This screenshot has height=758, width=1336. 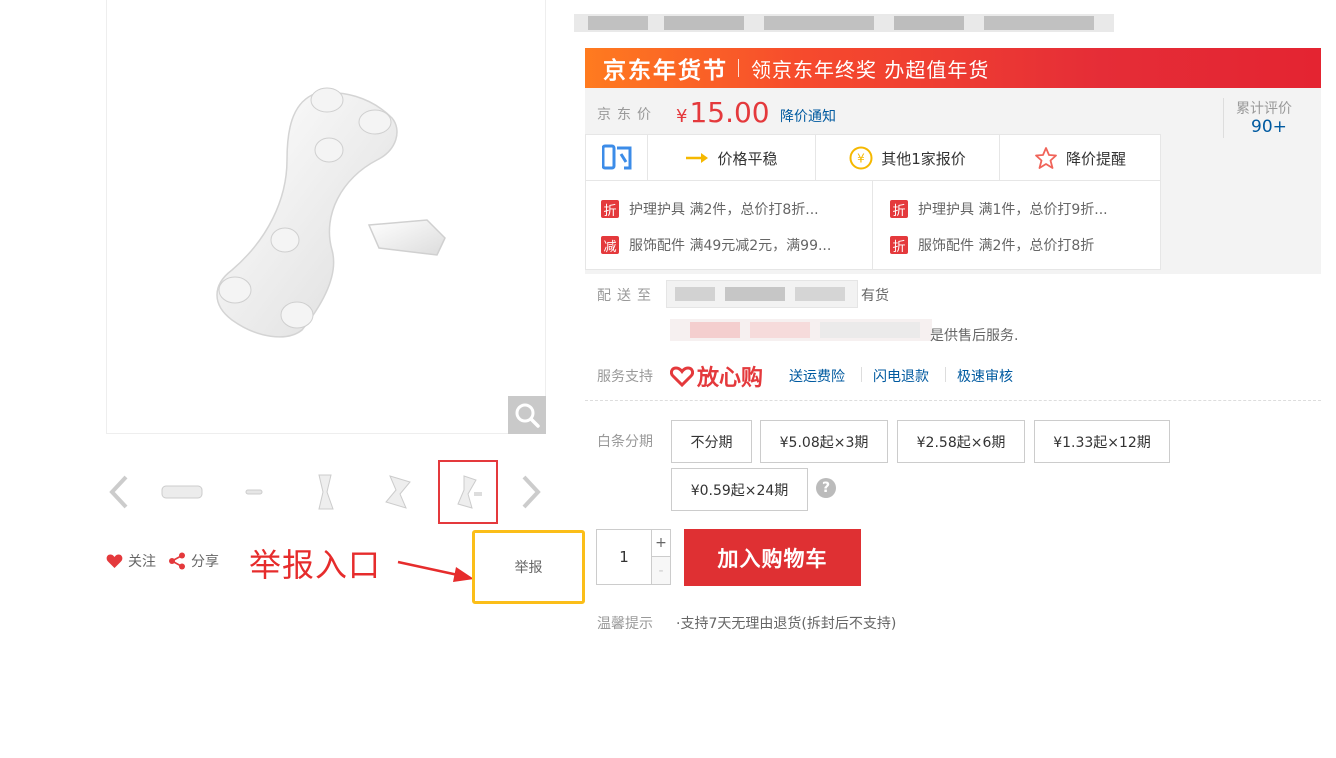 I want to click on promo-tag-reduce: 减, so click(x=610, y=245).